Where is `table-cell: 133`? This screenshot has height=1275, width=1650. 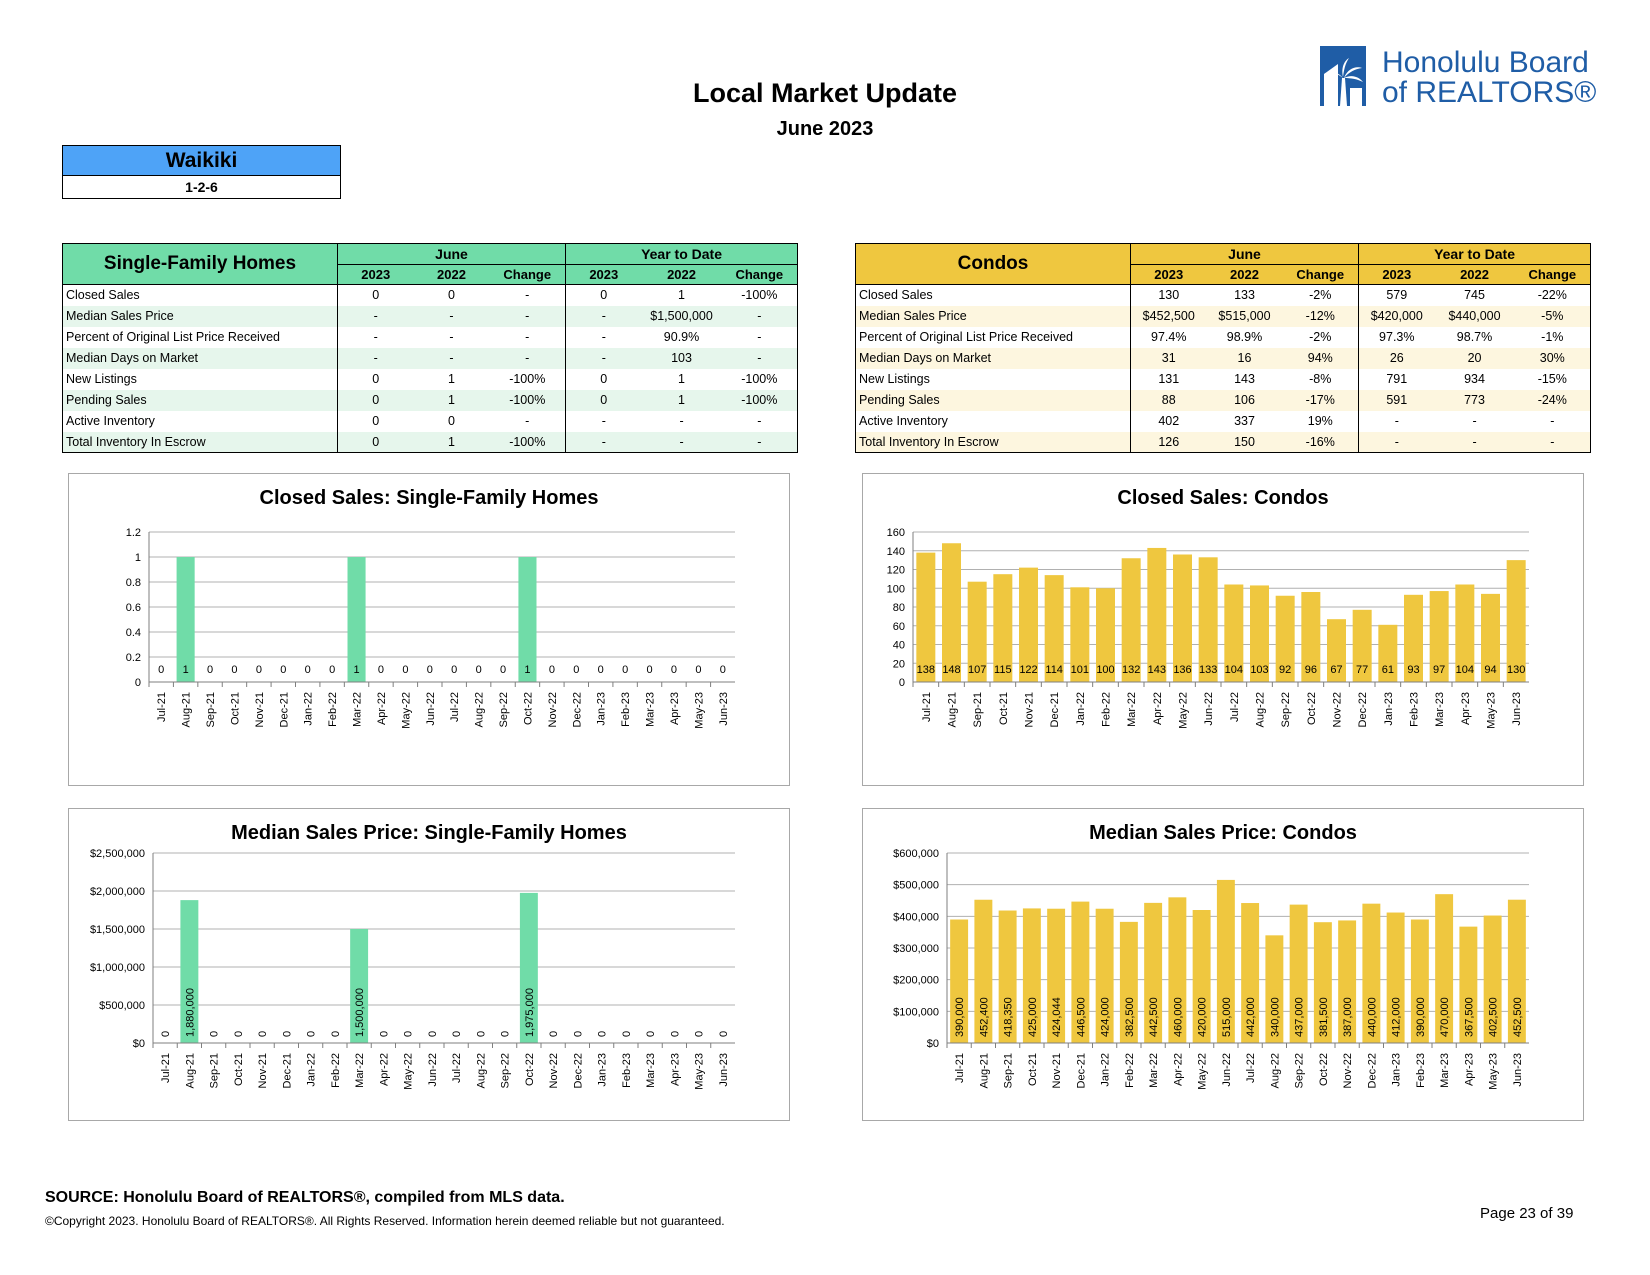
table-cell: 133 is located at coordinates (1244, 295).